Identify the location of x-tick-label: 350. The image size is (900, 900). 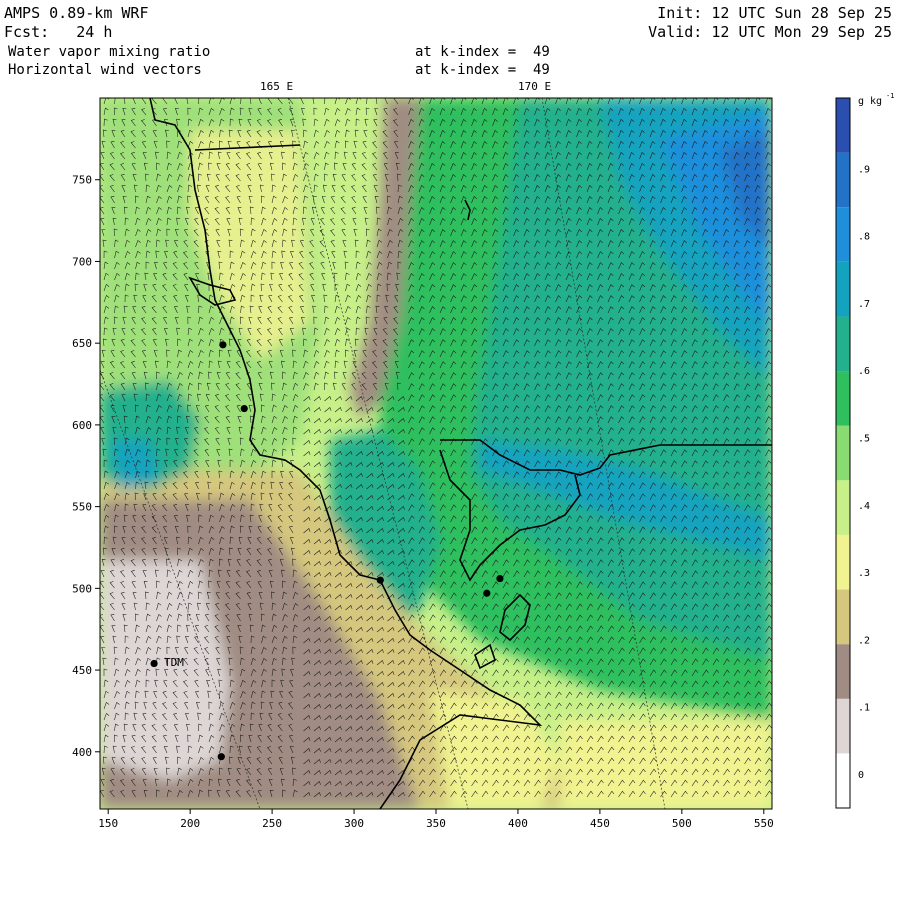
(436, 823).